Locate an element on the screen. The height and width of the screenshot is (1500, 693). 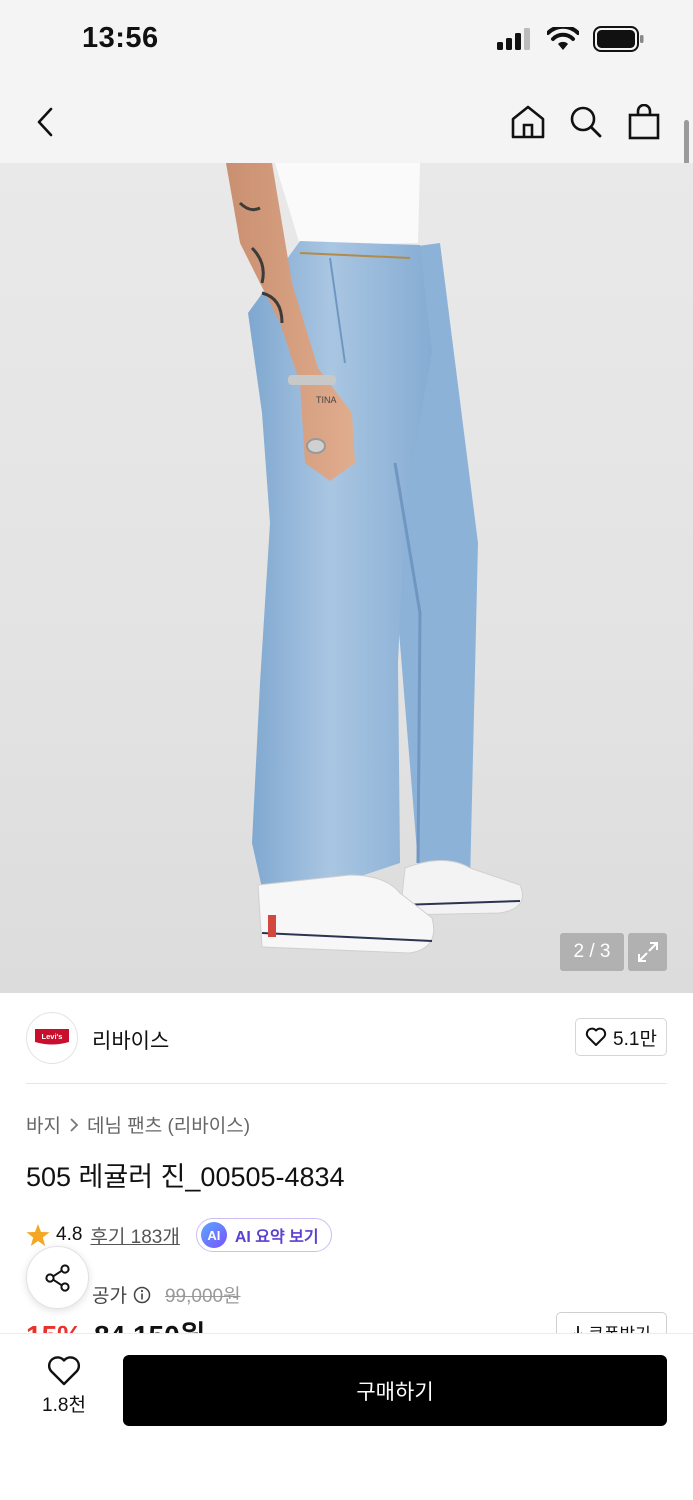
rating-value: 4.8 is located at coordinates (69, 1234).